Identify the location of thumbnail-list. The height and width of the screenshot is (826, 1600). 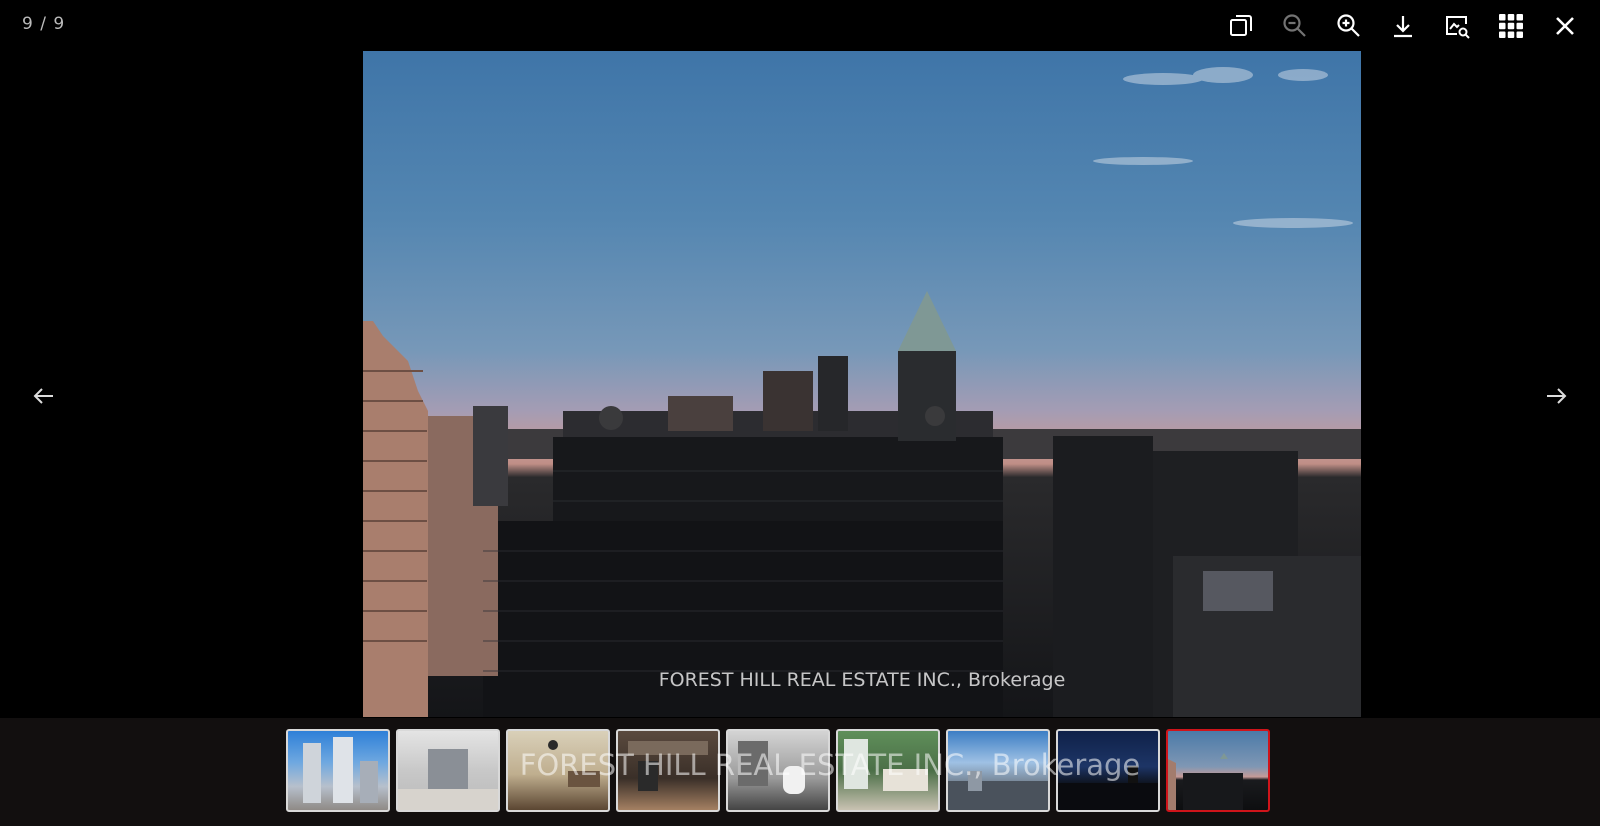
(778, 770).